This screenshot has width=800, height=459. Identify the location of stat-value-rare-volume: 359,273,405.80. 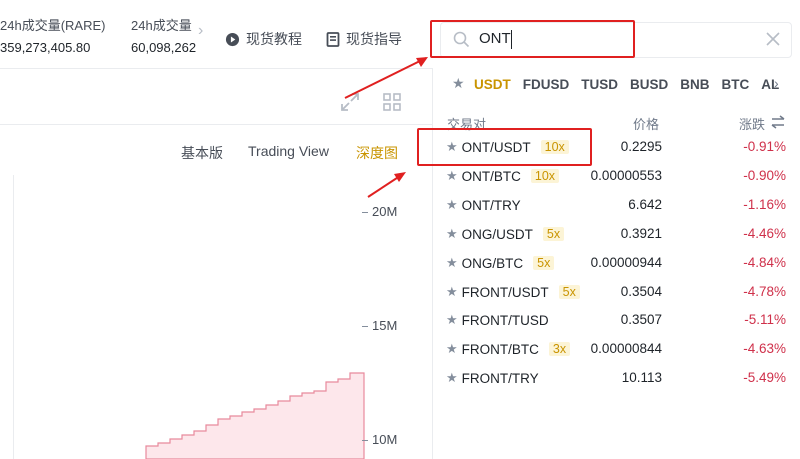
(45, 47).